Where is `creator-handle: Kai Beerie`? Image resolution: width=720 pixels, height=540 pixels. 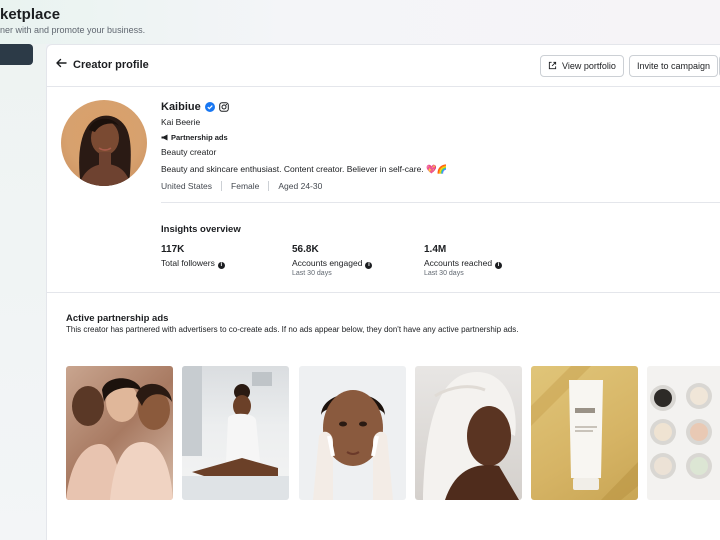 creator-handle: Kai Beerie is located at coordinates (181, 122).